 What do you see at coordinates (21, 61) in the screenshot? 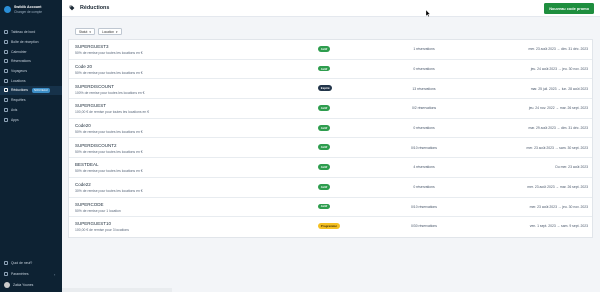
I see `sidebar-item-label: Réservations` at bounding box center [21, 61].